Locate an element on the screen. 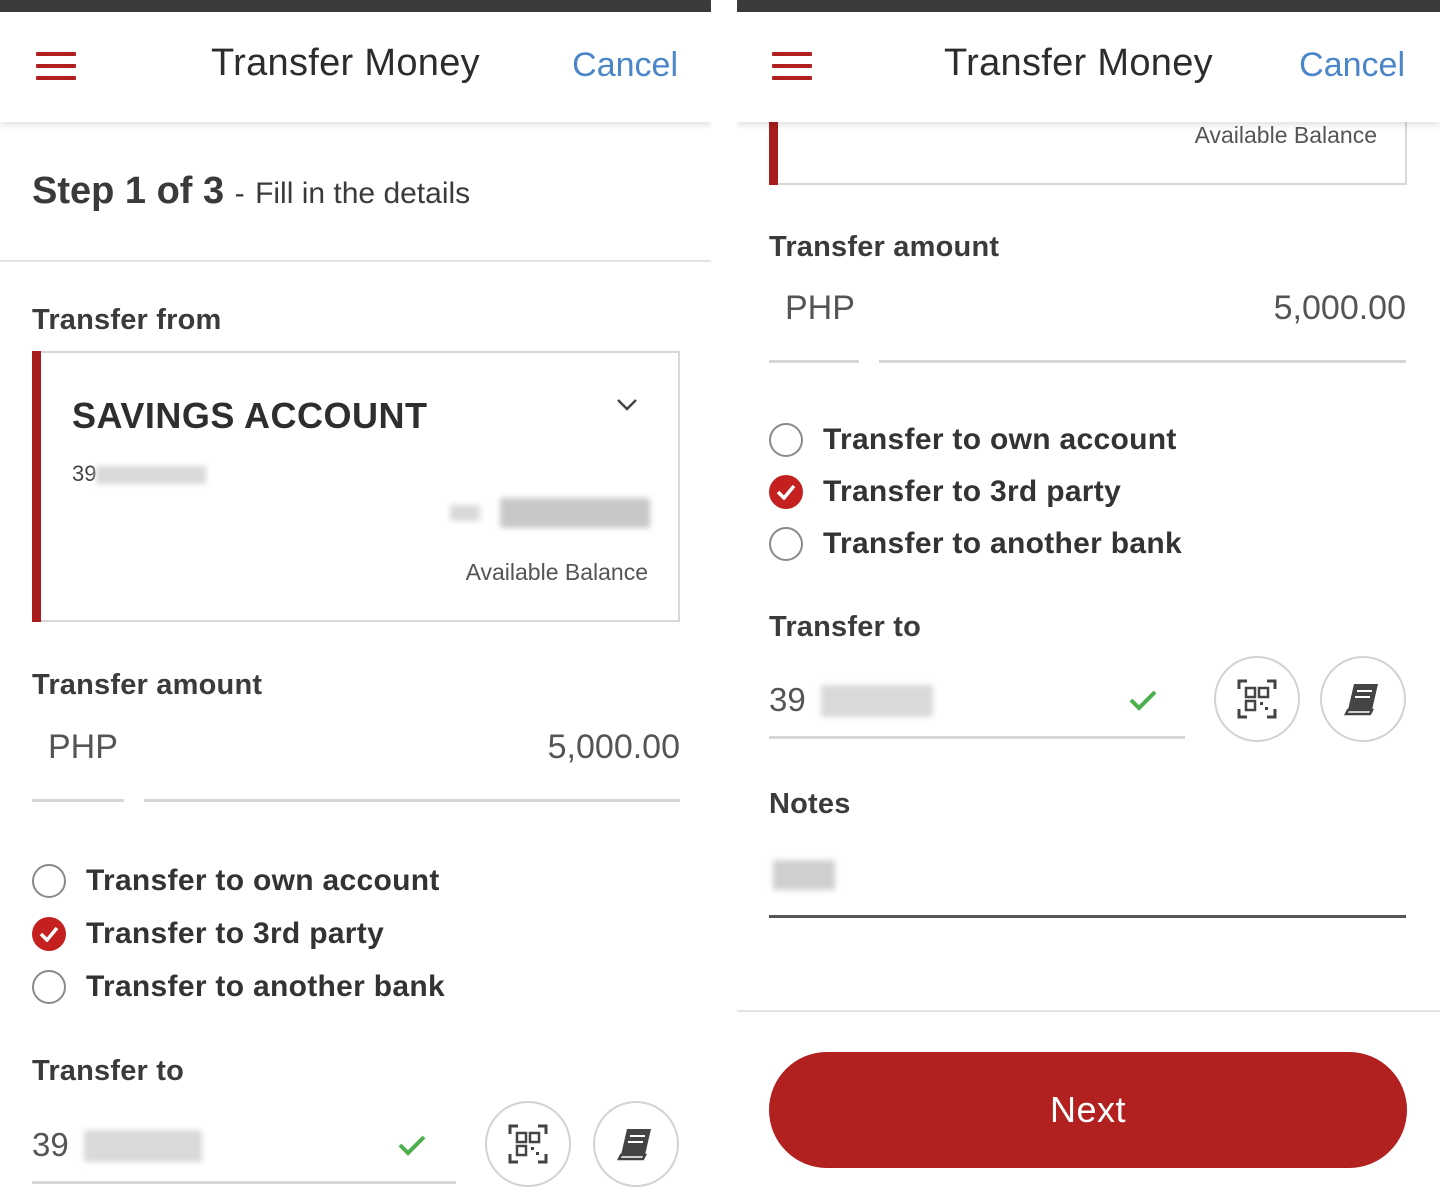  divider is located at coordinates (355, 261).